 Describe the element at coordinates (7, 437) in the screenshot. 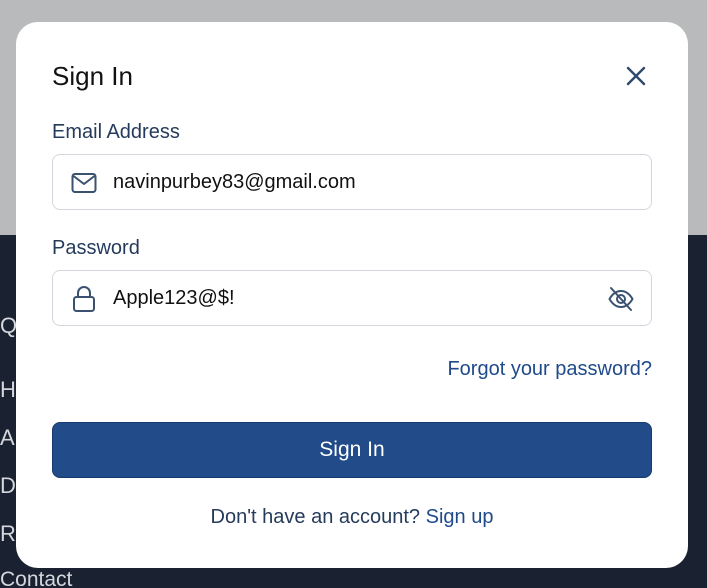

I see `footer-link-partial: A` at that location.